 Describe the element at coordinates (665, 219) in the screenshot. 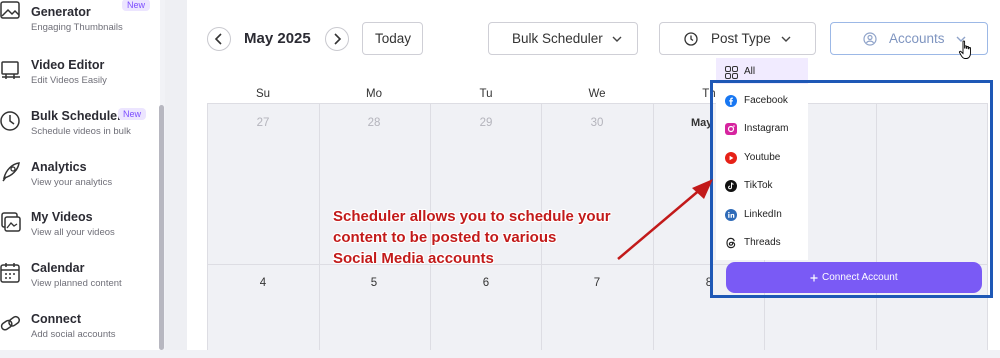

I see `annotation-arrow` at that location.